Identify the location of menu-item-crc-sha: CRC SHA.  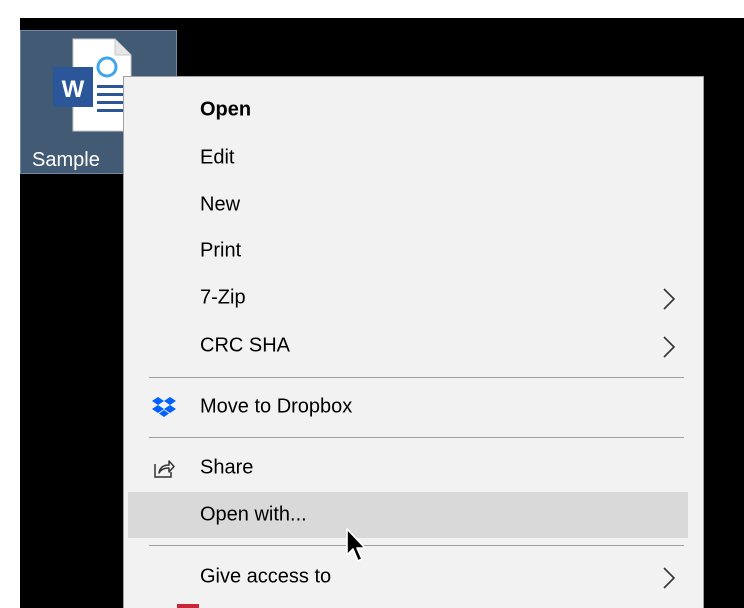
(408, 346).